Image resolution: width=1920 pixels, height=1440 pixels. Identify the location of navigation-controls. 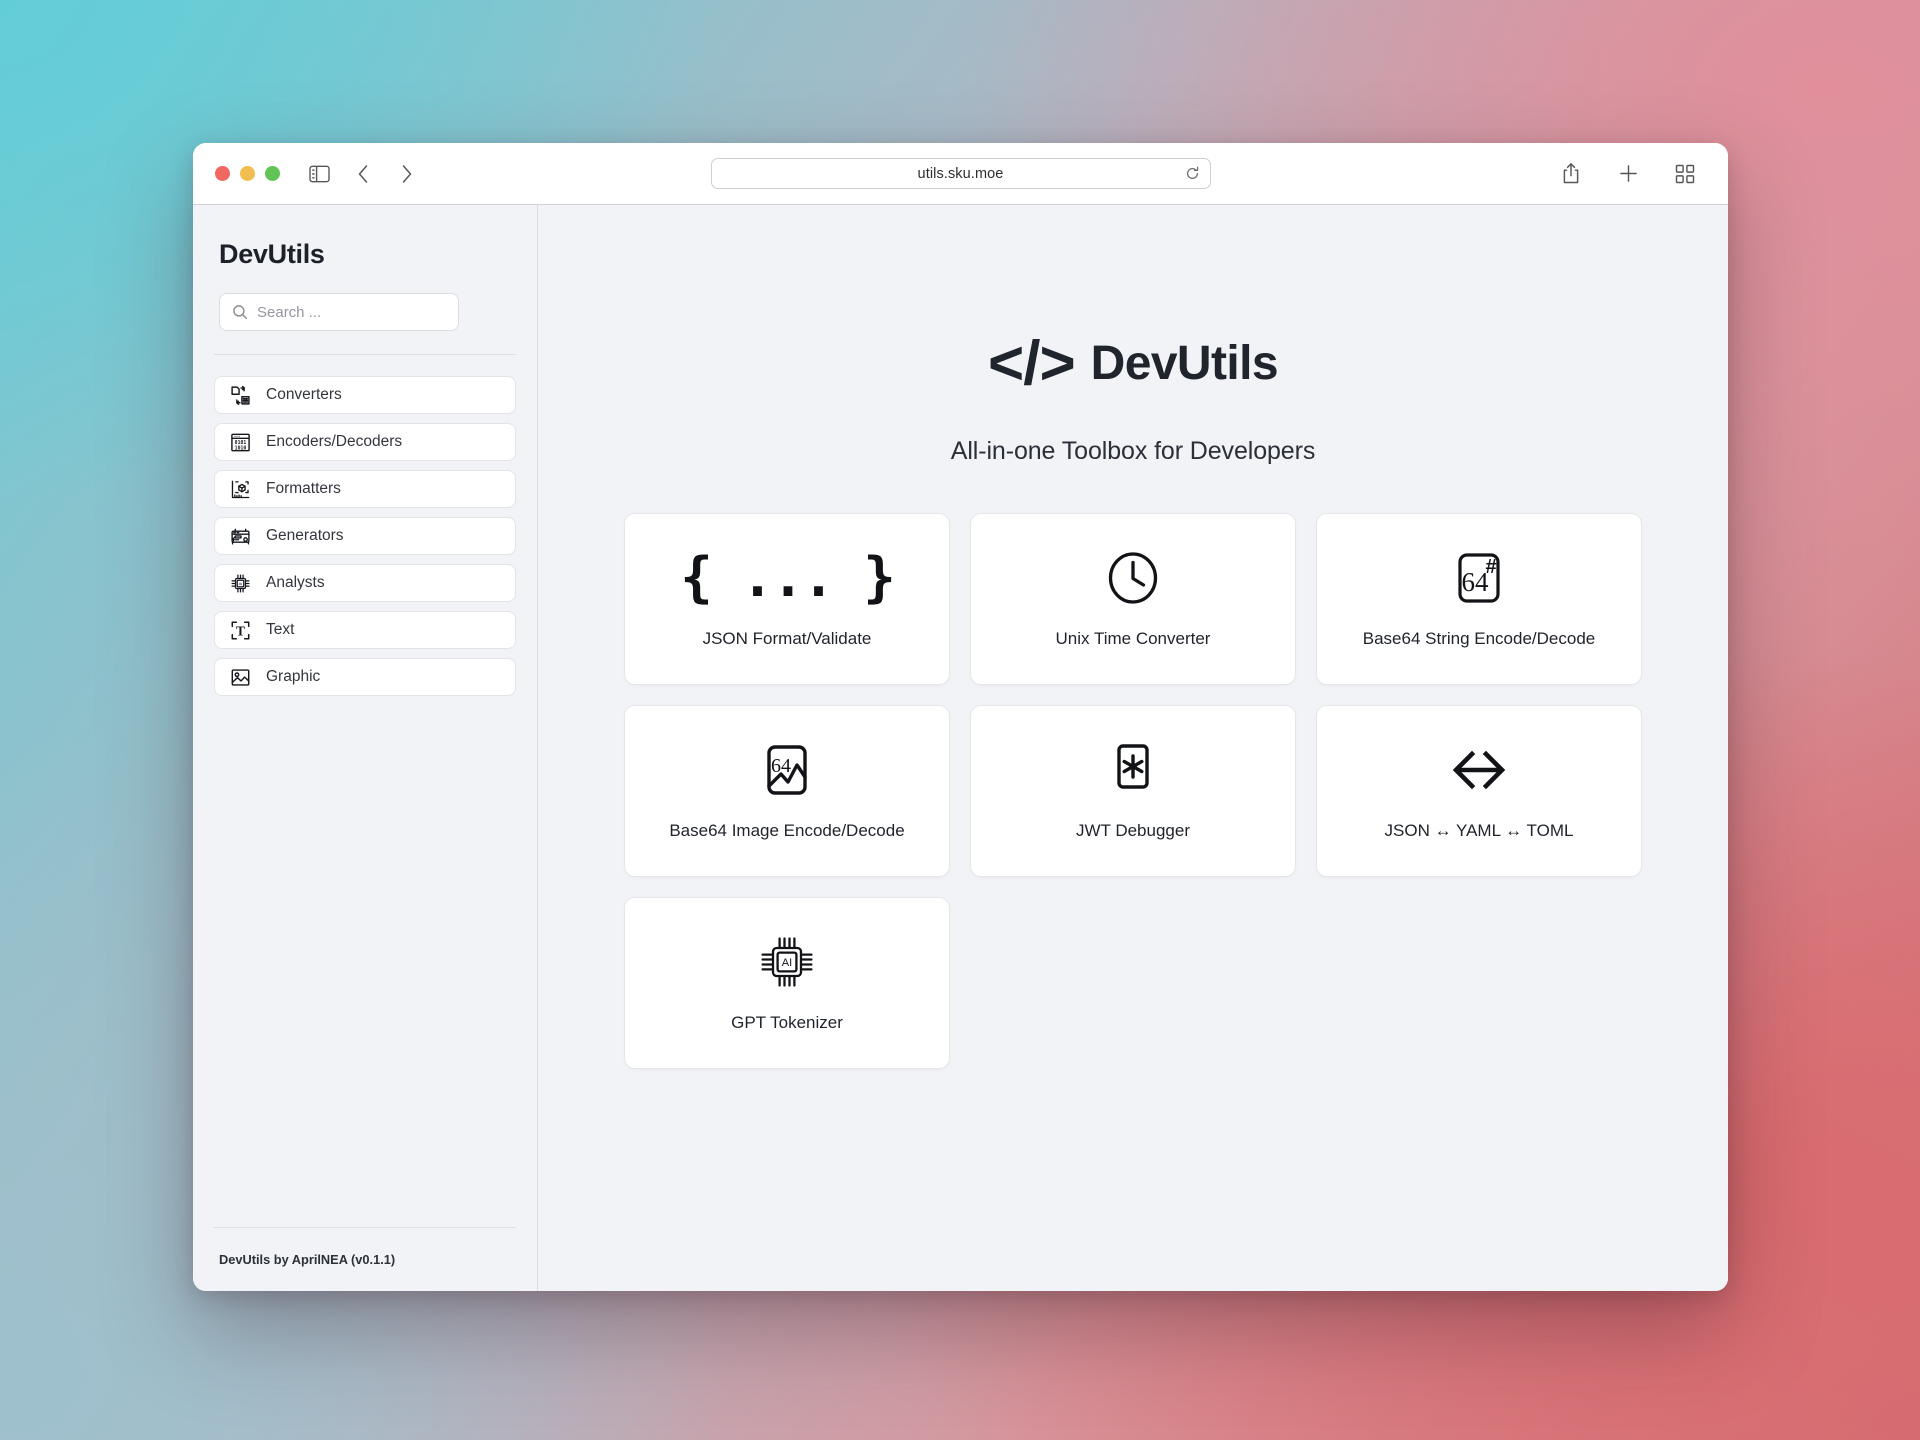
(363, 174).